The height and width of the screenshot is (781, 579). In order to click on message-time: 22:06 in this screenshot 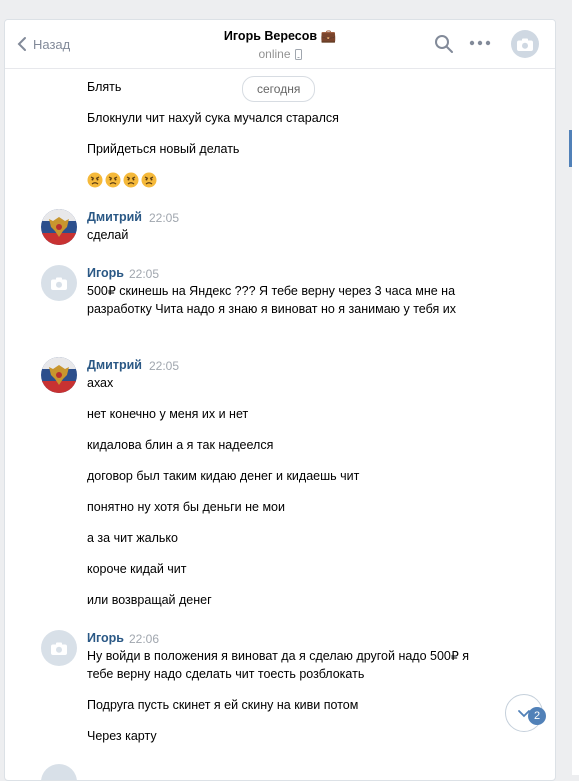, I will do `click(144, 639)`.